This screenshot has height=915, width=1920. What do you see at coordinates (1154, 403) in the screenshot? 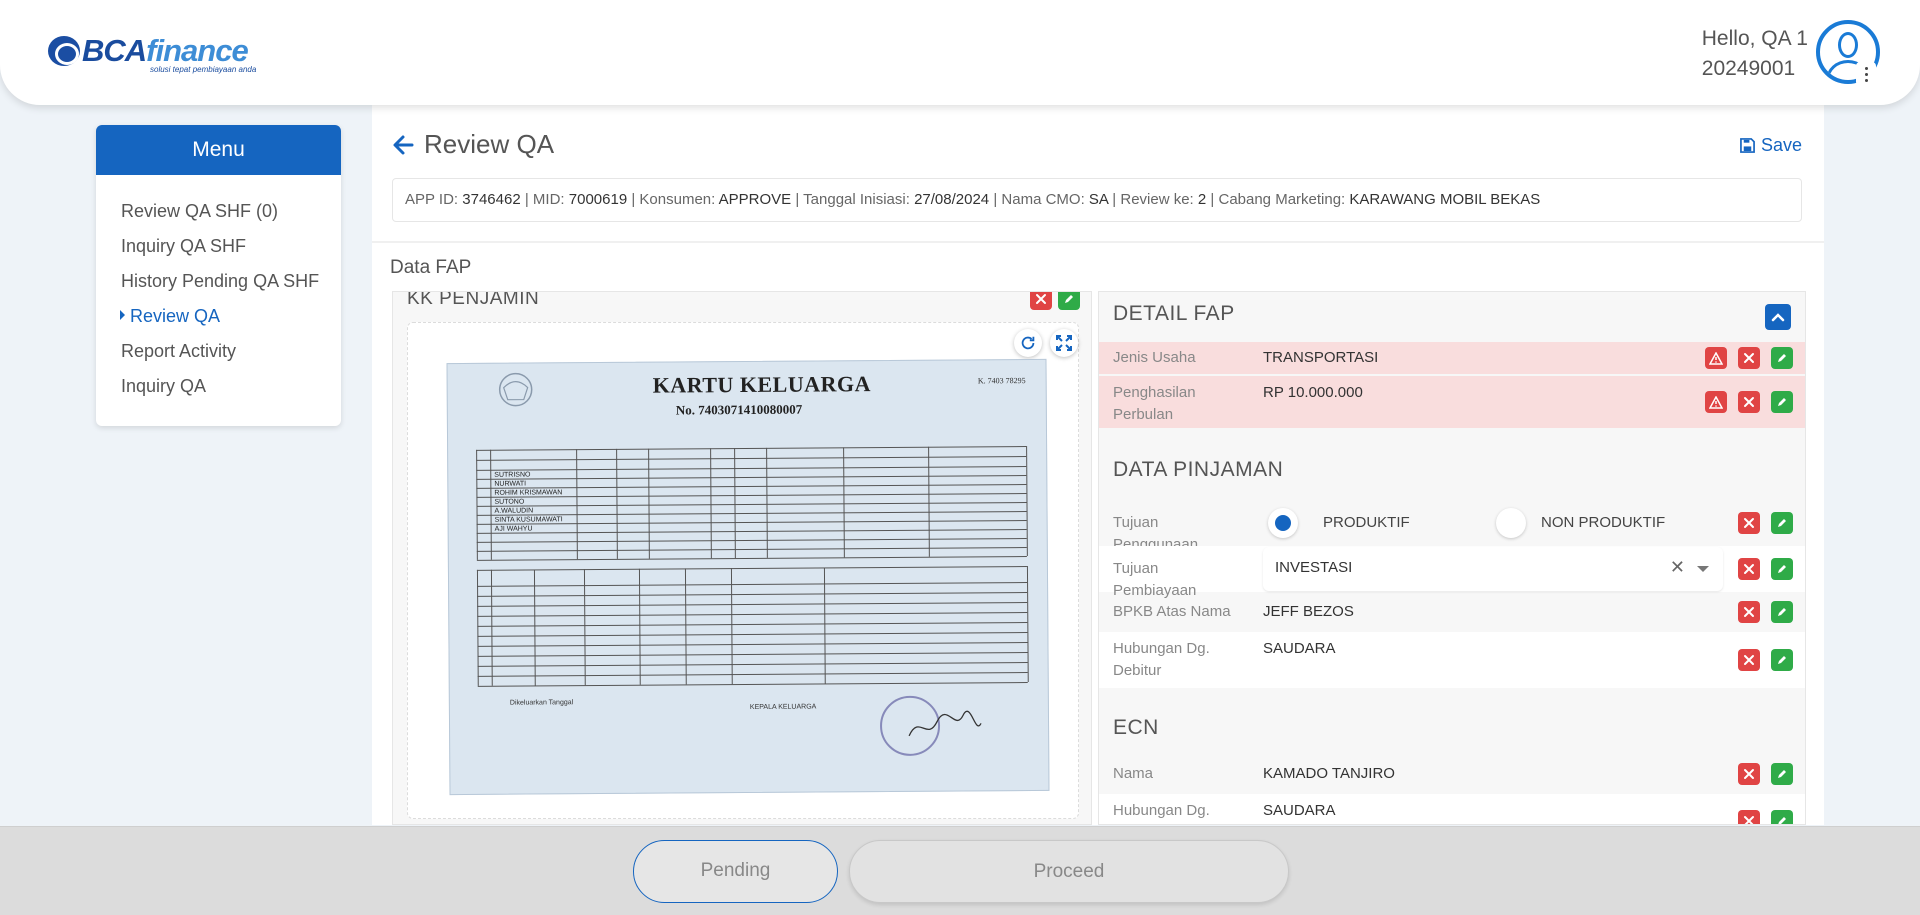
I see `penghasilan-label: Penghasilan Perbulan` at bounding box center [1154, 403].